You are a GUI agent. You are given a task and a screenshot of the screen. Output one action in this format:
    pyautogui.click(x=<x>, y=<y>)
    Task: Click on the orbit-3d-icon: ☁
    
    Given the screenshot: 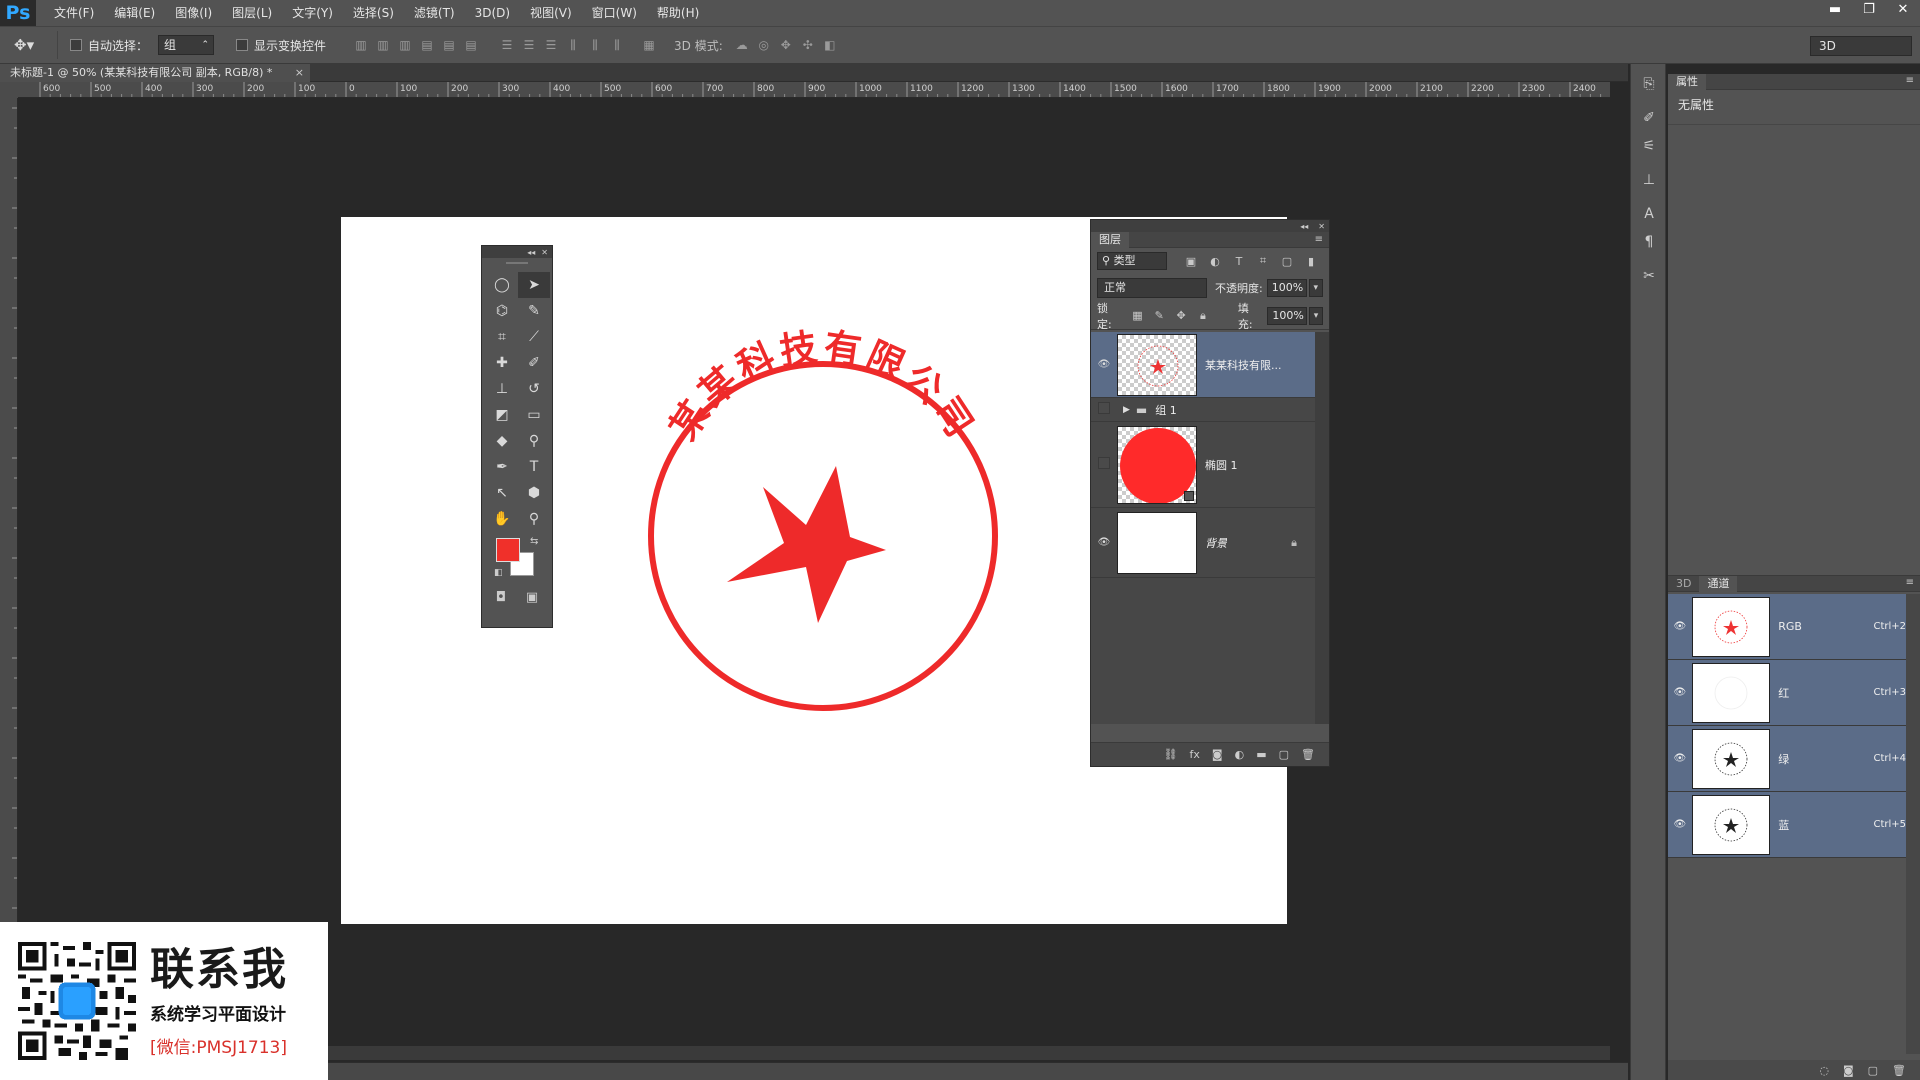 What is the action you would take?
    pyautogui.click(x=742, y=45)
    